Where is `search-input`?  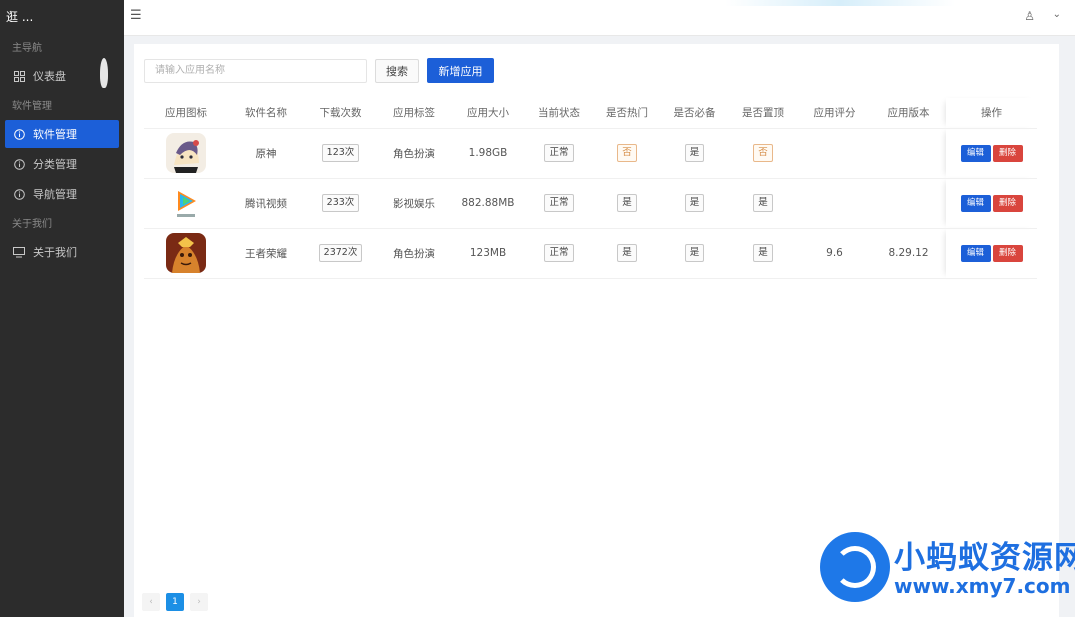 search-input is located at coordinates (255, 70).